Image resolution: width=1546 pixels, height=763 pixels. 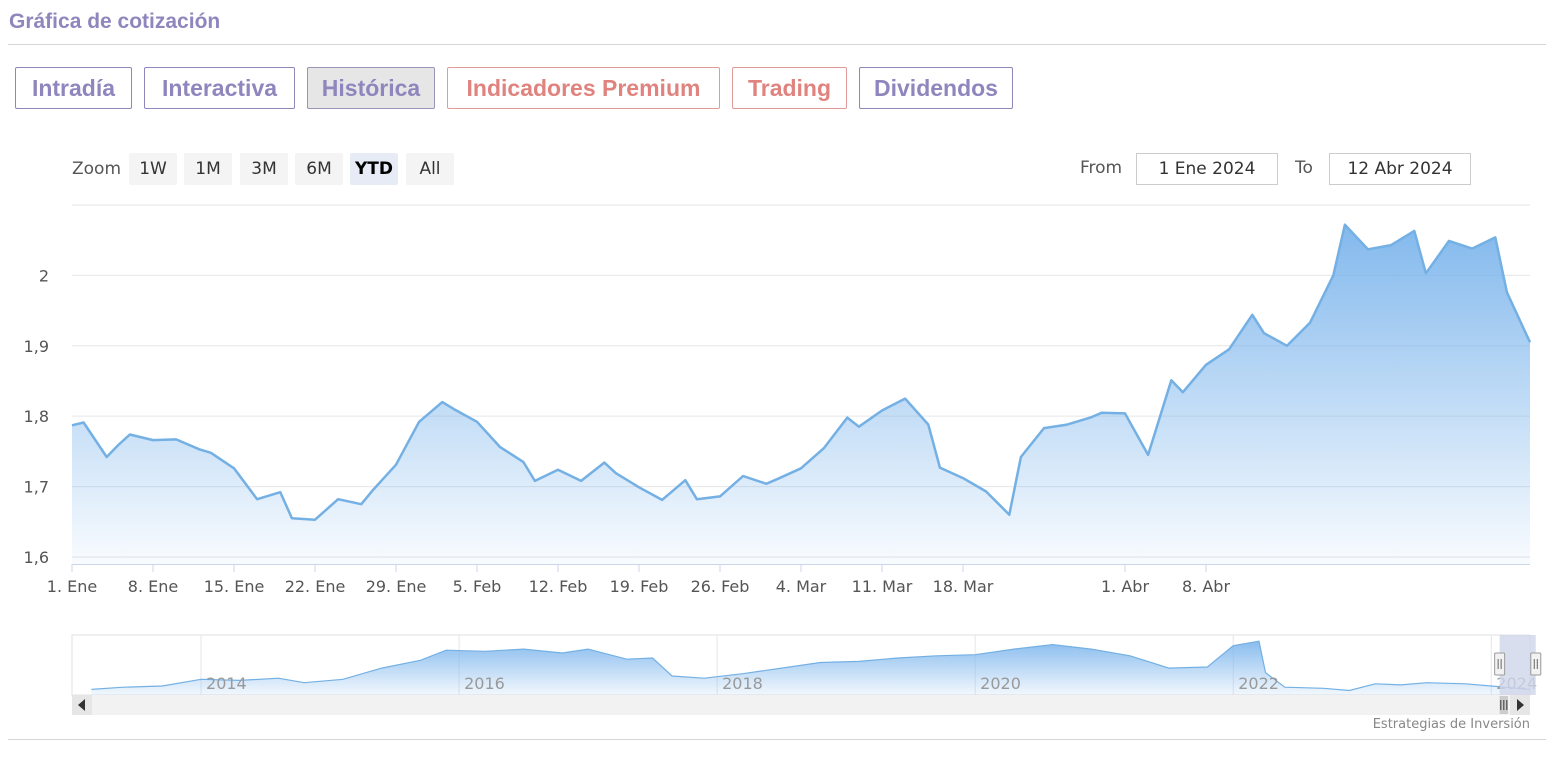 I want to click on x-tick-label: 26. Feb, so click(x=720, y=586).